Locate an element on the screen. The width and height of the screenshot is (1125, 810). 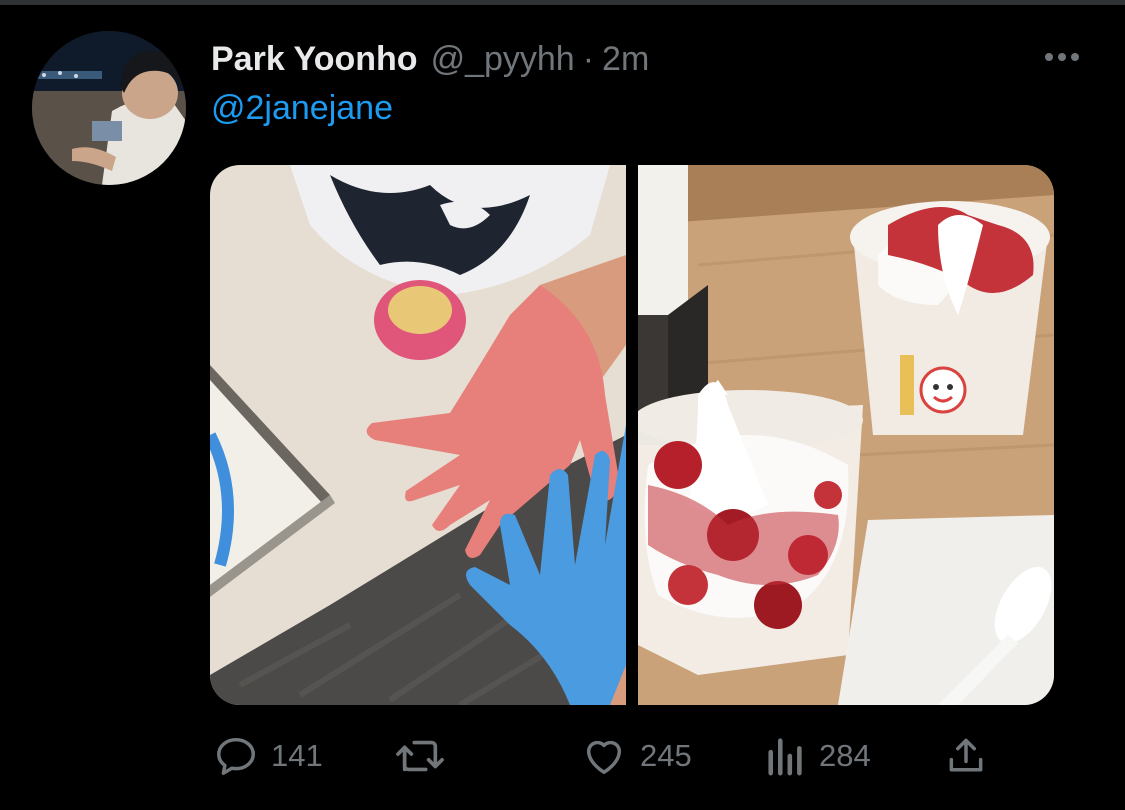
more-icon is located at coordinates (1062, 57).